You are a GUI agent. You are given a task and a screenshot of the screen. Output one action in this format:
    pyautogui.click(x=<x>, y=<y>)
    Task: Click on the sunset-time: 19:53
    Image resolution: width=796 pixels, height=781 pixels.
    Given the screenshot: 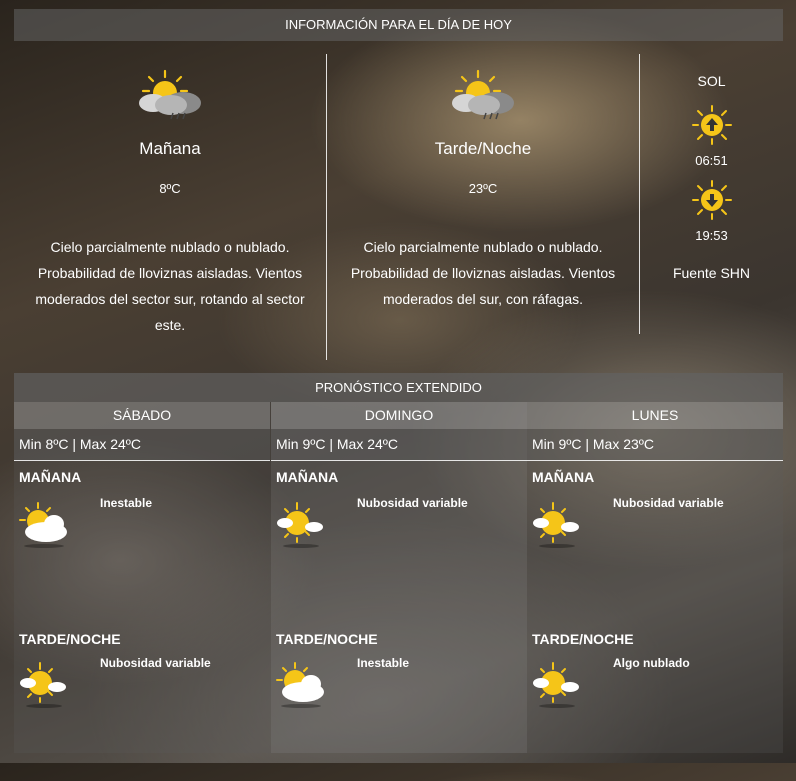 What is the action you would take?
    pyautogui.click(x=711, y=235)
    